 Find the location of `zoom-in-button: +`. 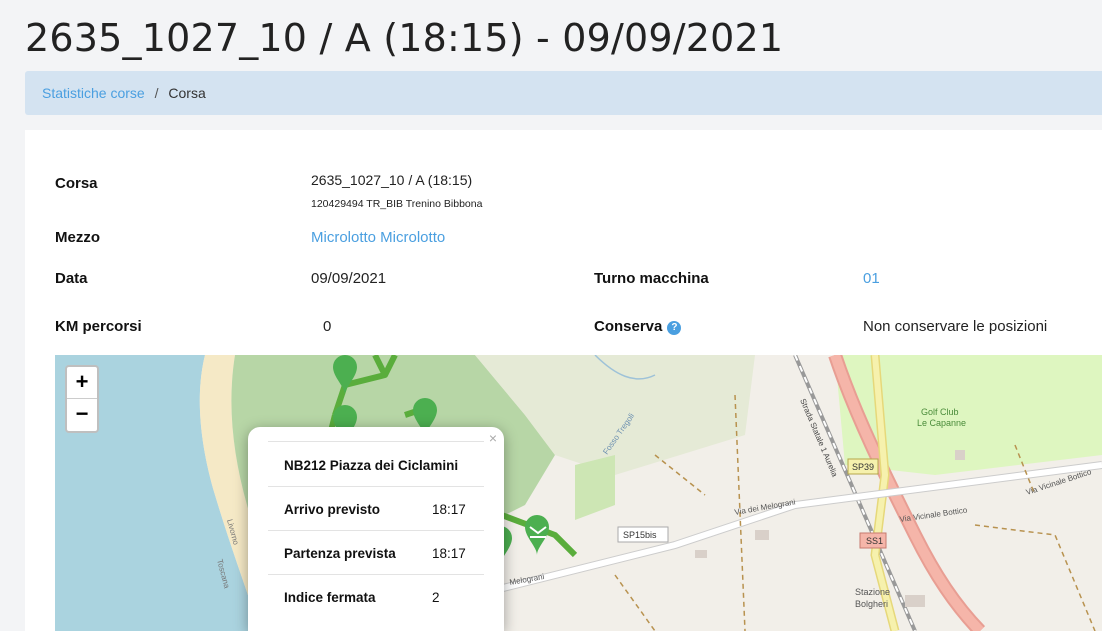

zoom-in-button: + is located at coordinates (82, 383).